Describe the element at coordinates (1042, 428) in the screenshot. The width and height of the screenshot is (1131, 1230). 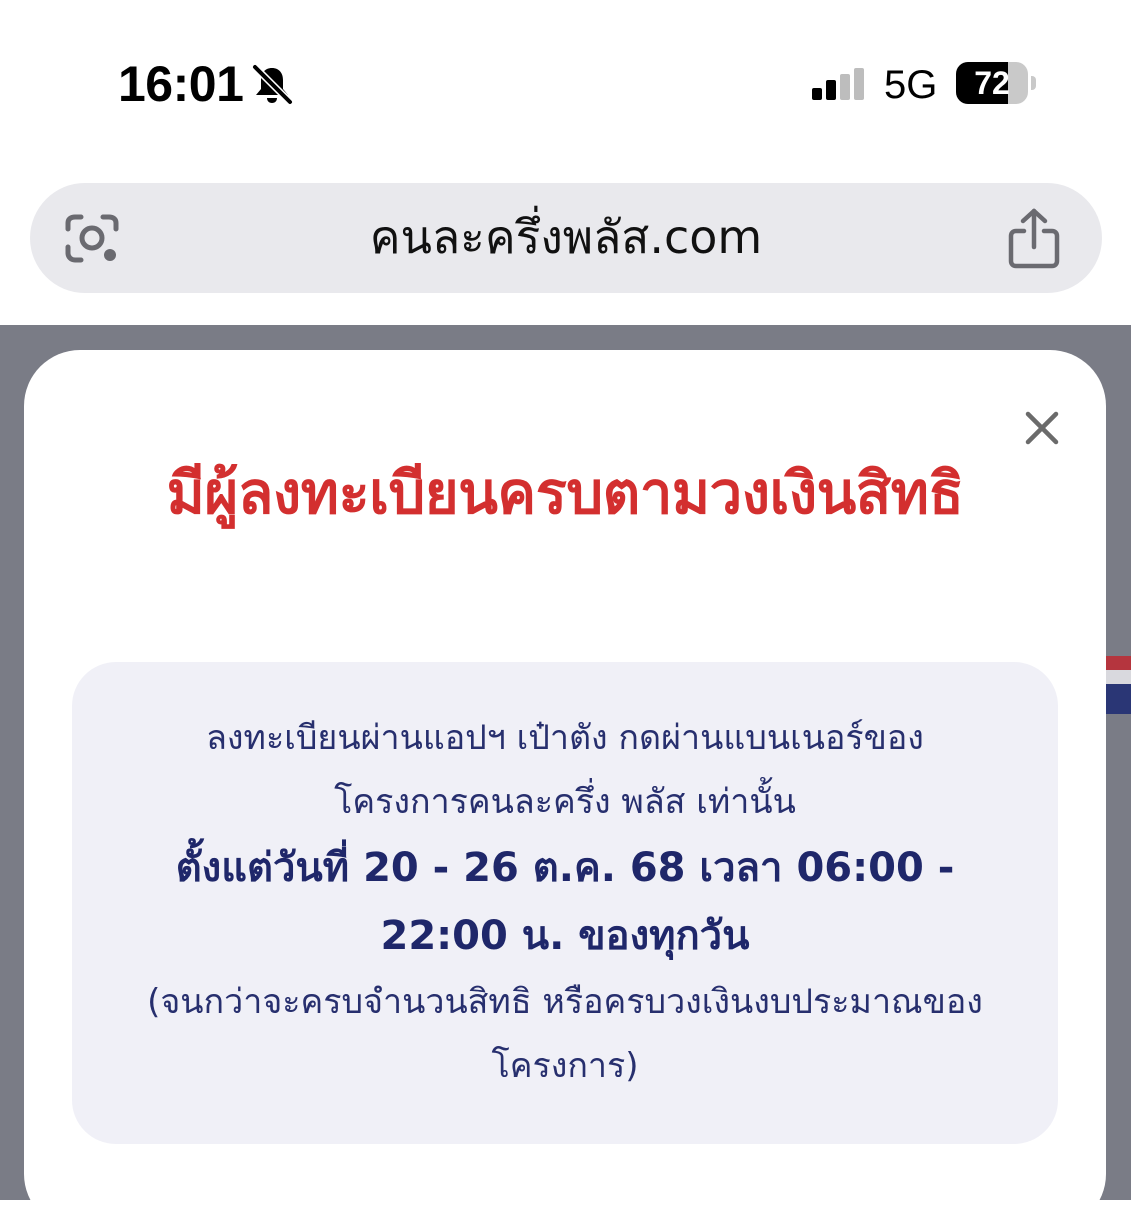
I see `close-icon` at that location.